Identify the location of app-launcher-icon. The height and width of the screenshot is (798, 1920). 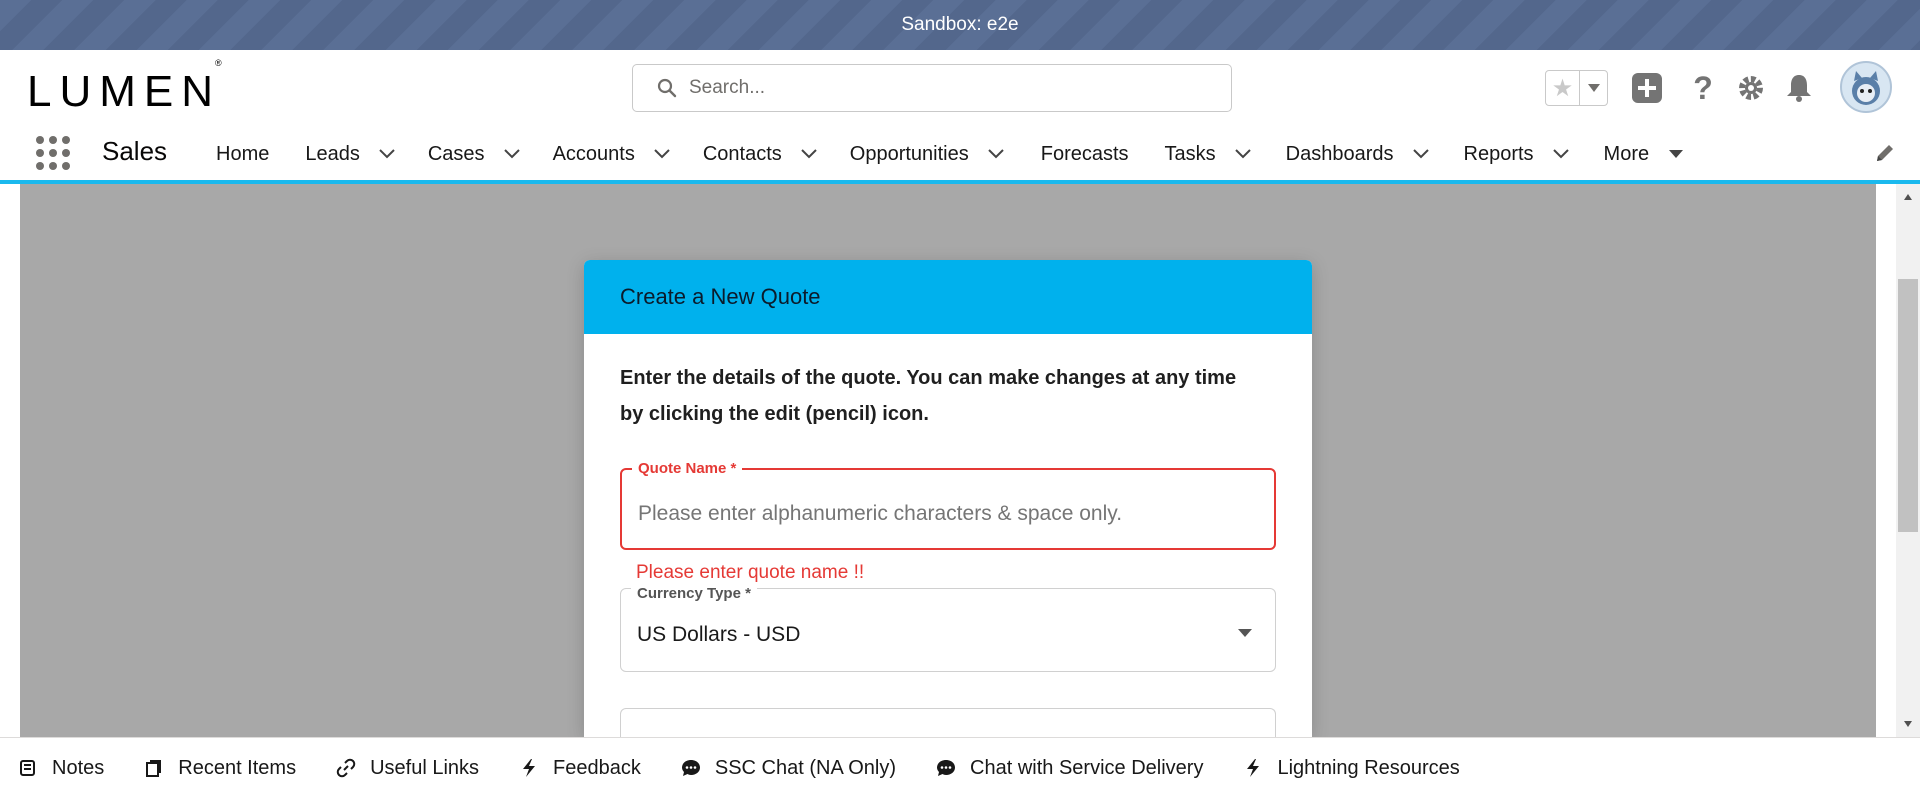
(53, 153).